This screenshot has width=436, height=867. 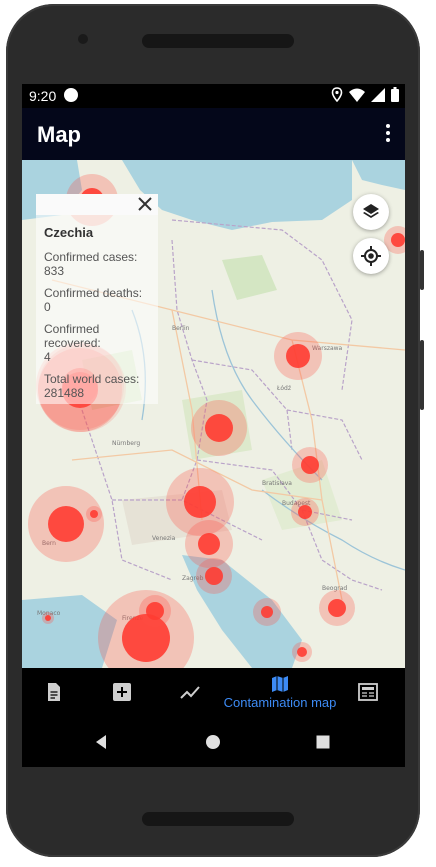 I want to click on info-country: Czechia, so click(x=69, y=232).